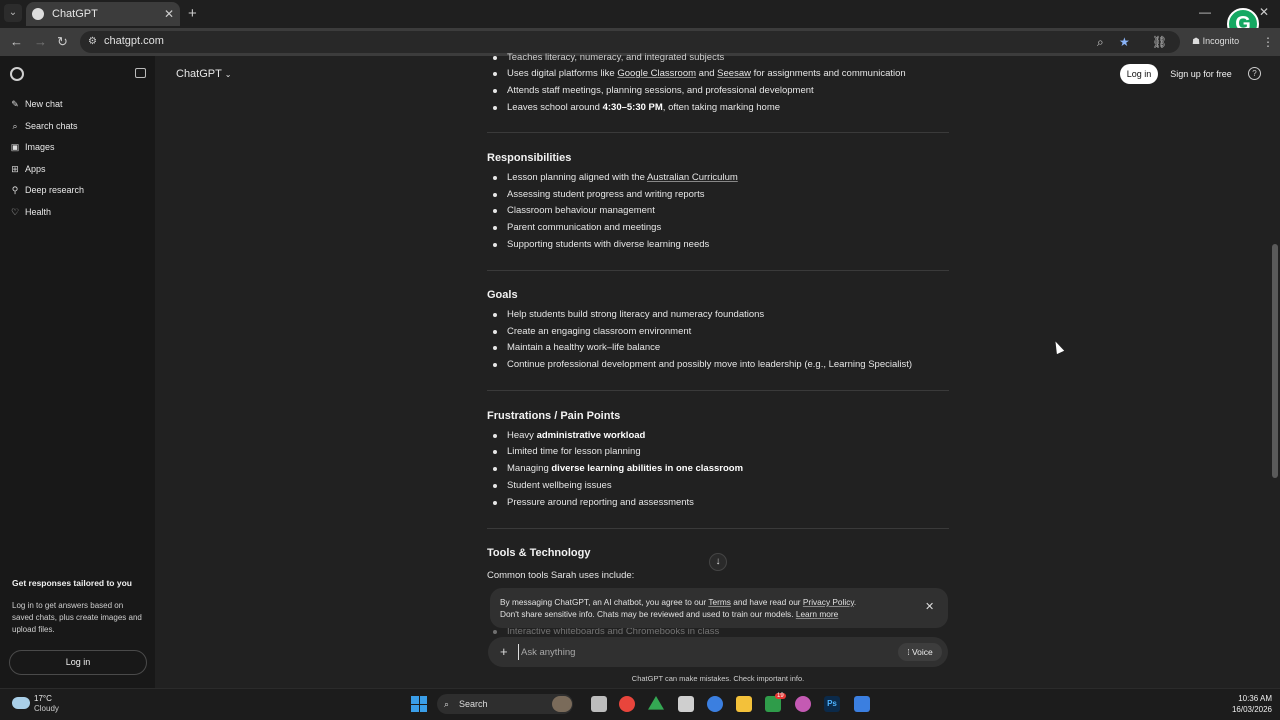 This screenshot has width=1280, height=720. I want to click on sidebar-item-deep-research: ⚲ Deep research, so click(47, 190).